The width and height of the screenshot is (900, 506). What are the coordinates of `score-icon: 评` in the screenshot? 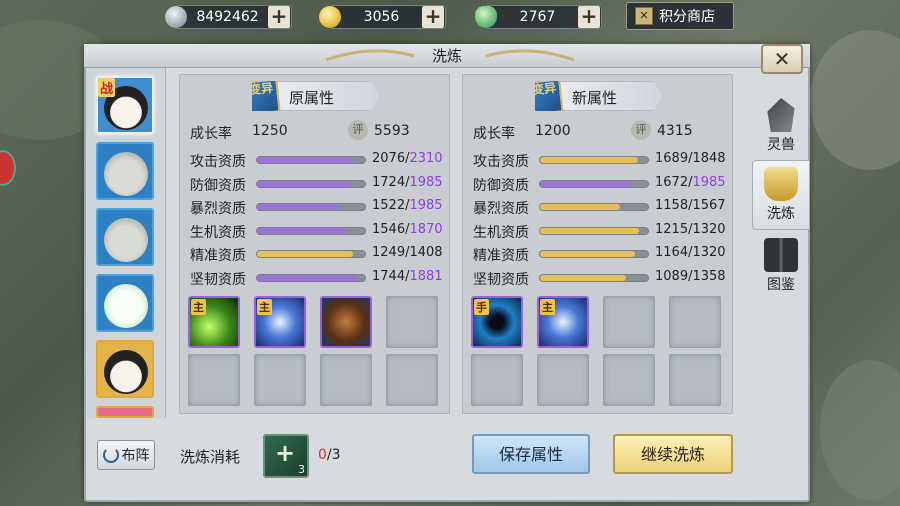 It's located at (358, 130).